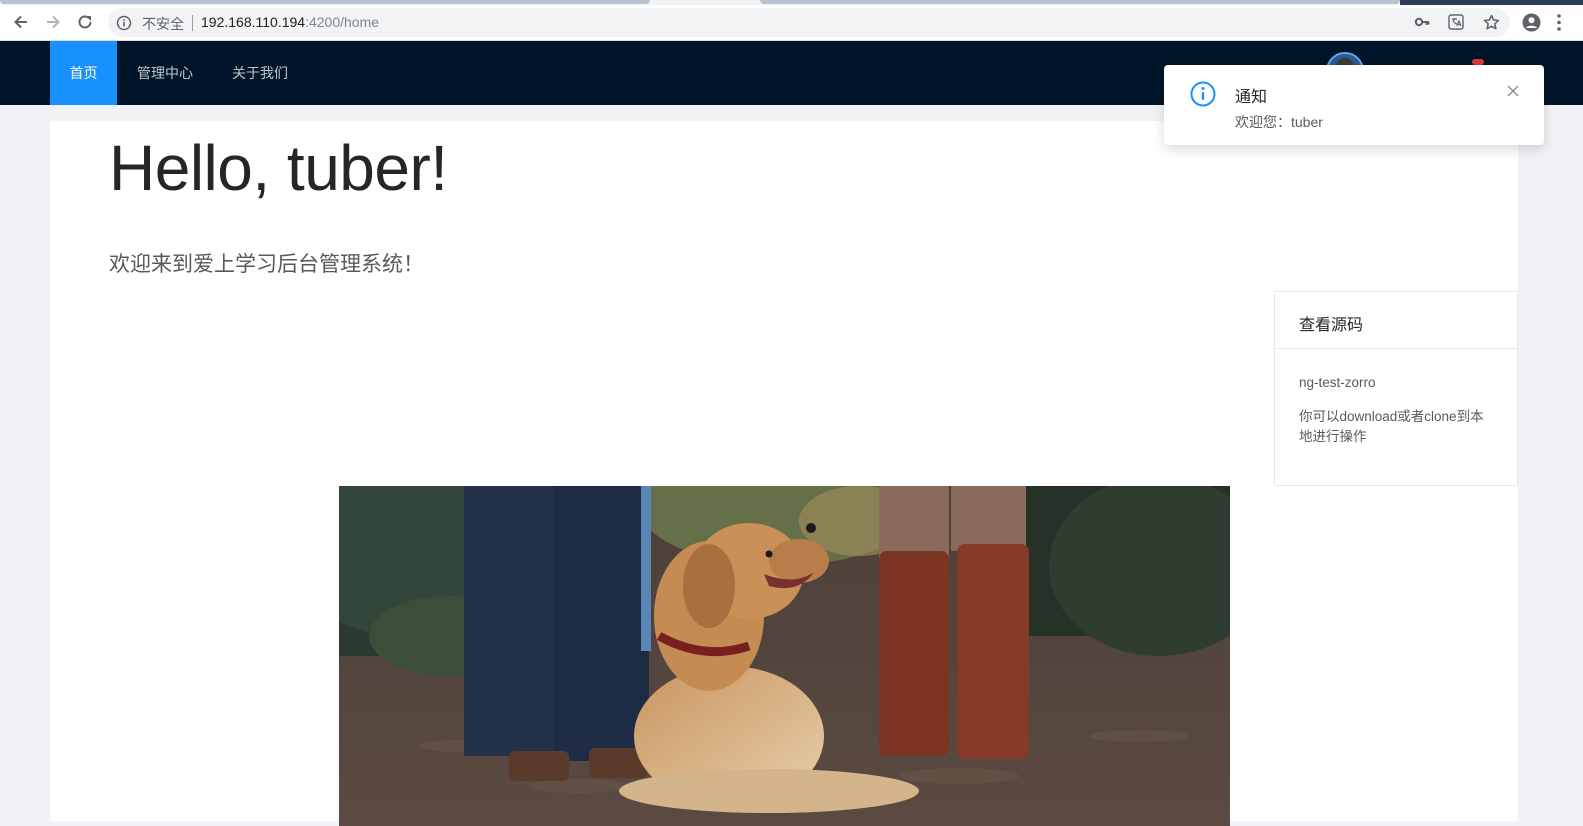 The width and height of the screenshot is (1583, 826). Describe the element at coordinates (1279, 122) in the screenshot. I see `notification-message: 欢迎您：tuber` at that location.